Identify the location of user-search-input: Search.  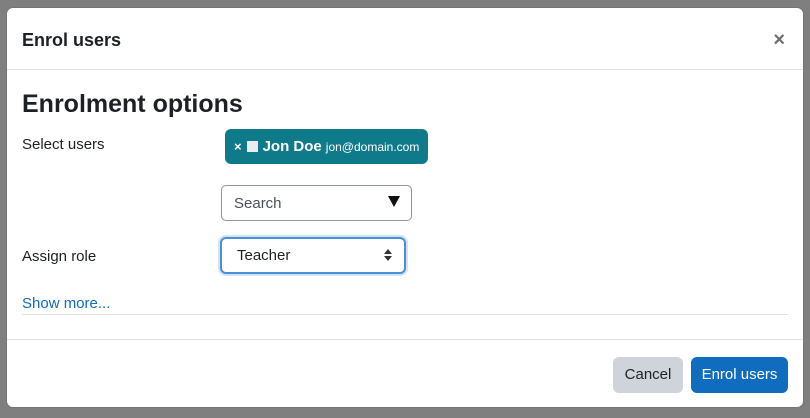
(316, 203).